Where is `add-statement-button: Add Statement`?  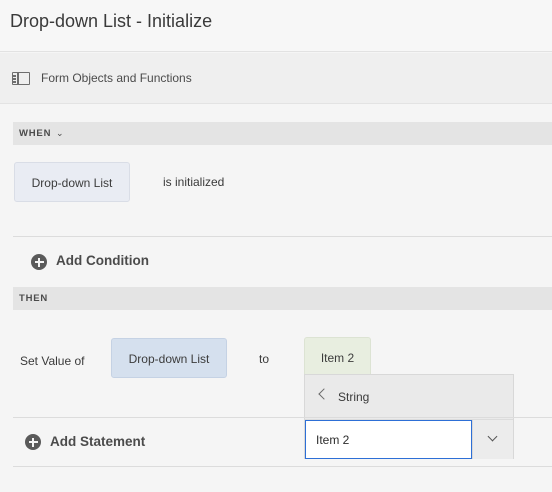
add-statement-button: Add Statement is located at coordinates (97, 441).